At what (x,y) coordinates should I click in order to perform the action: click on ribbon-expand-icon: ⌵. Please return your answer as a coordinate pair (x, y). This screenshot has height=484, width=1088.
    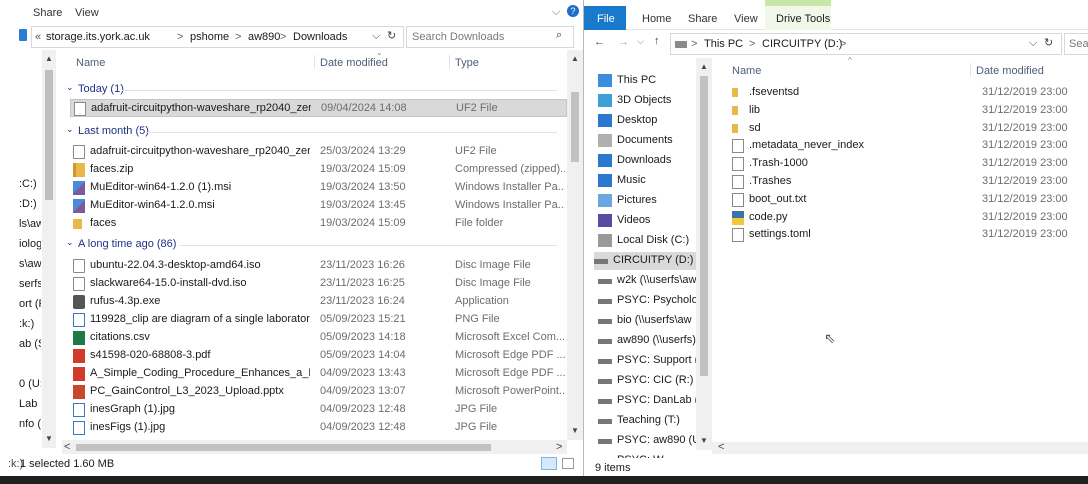
    Looking at the image, I should click on (556, 12).